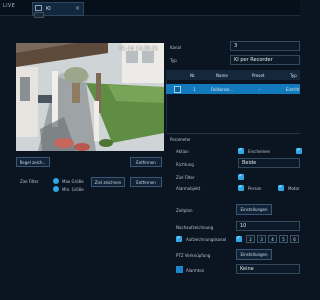 The height and width of the screenshot is (300, 320). Describe the element at coordinates (179, 269) in the screenshot. I see `alarm-out-checkbox` at that location.